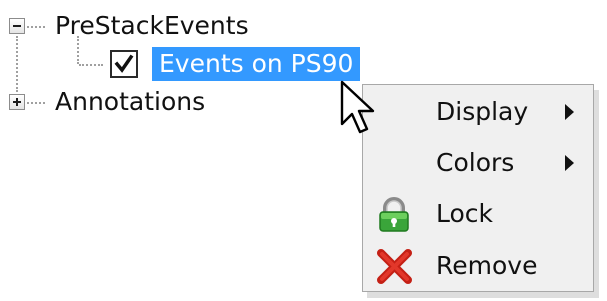 The width and height of the screenshot is (607, 301). I want to click on menu-item-label: Lock, so click(465, 213).